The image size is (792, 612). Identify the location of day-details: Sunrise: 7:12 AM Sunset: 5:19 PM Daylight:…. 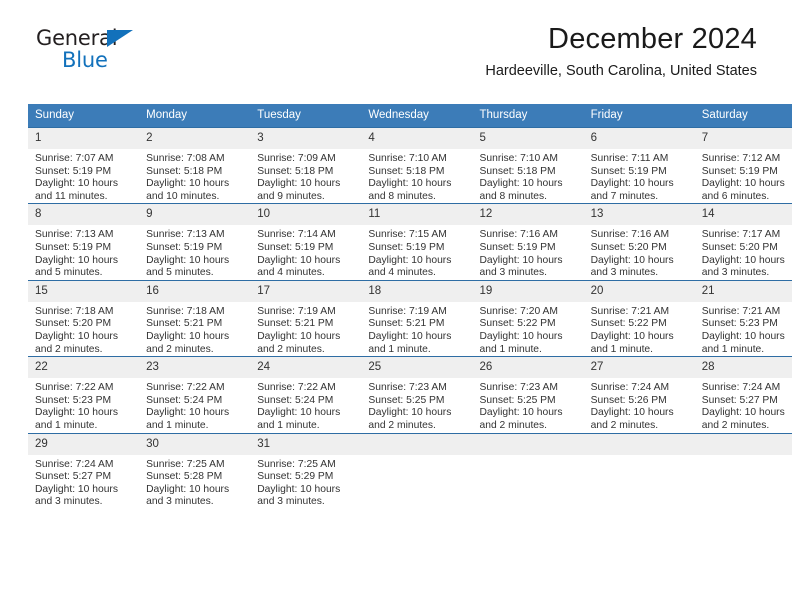
(743, 176).